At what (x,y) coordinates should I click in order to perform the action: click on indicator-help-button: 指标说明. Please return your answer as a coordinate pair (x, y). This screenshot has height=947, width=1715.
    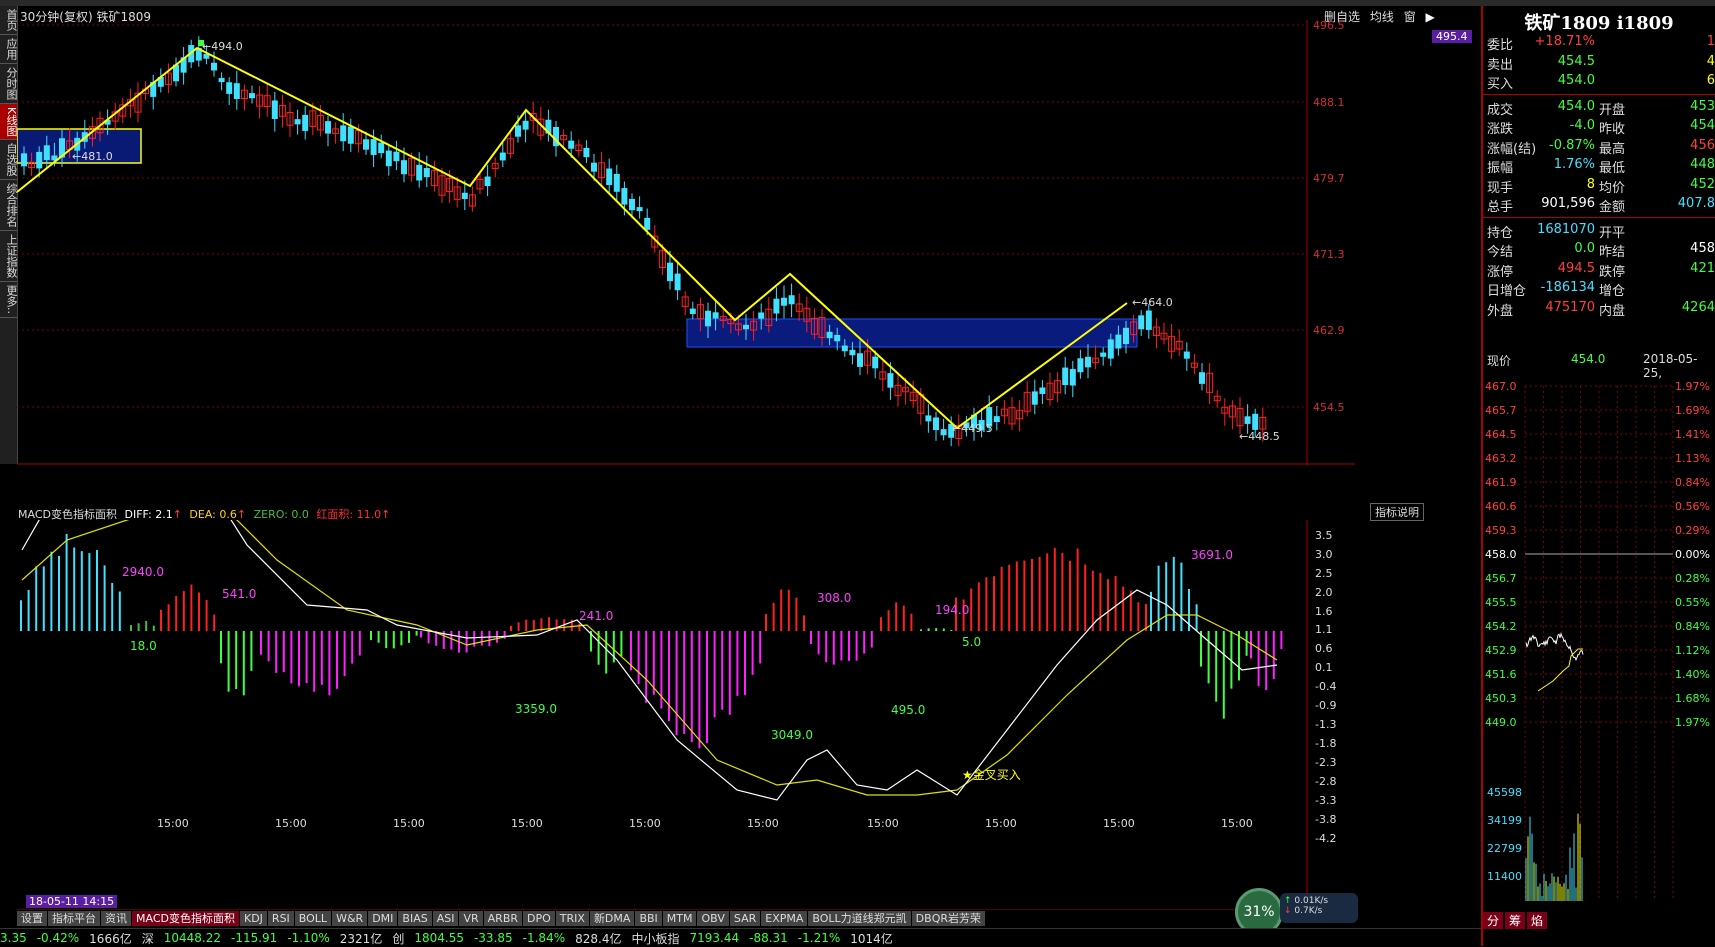
    Looking at the image, I should click on (1397, 512).